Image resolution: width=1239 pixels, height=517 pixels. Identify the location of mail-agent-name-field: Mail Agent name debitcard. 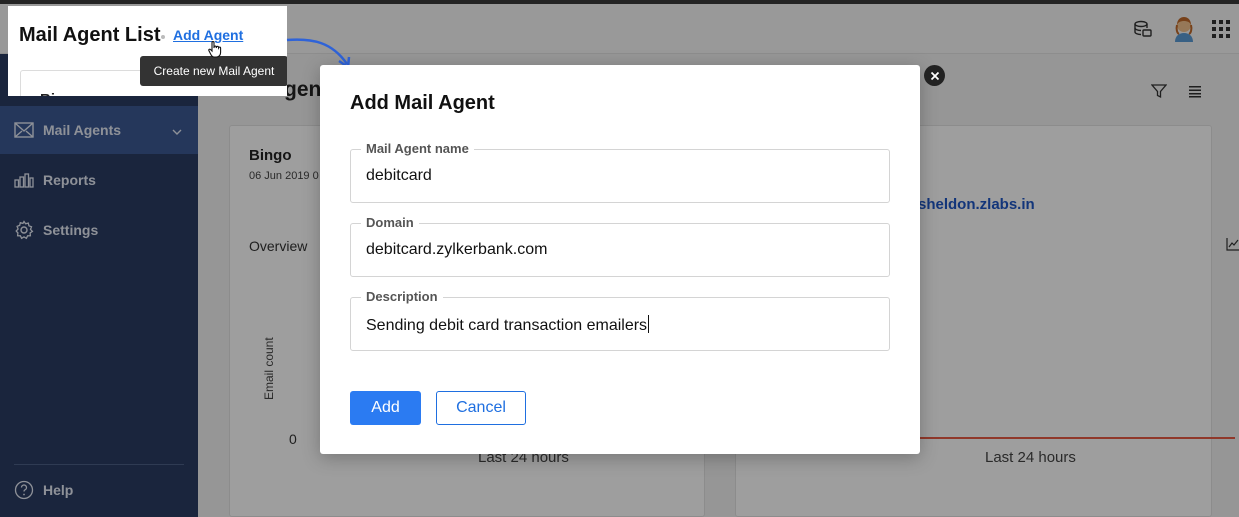
(620, 172).